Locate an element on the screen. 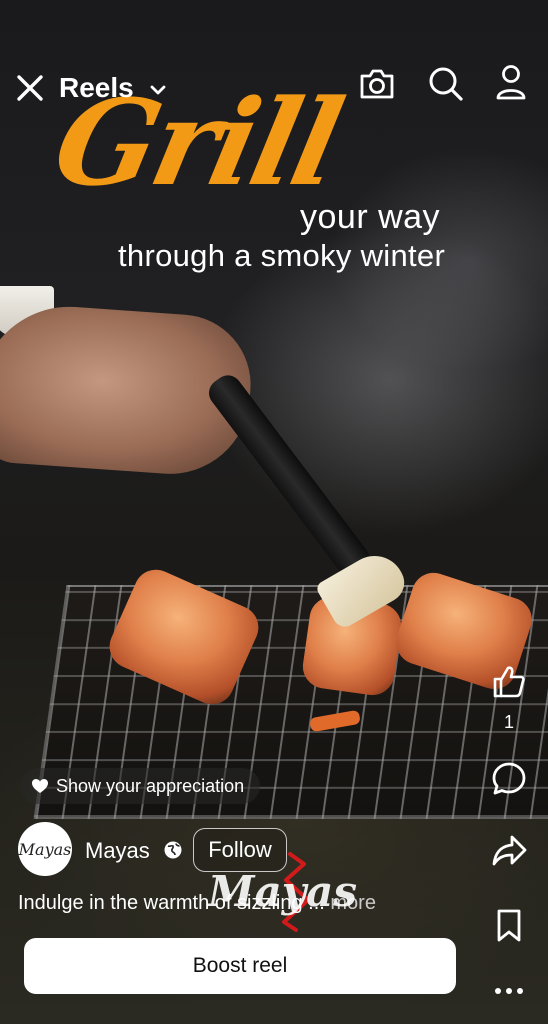  share-icon is located at coordinates (509, 851).